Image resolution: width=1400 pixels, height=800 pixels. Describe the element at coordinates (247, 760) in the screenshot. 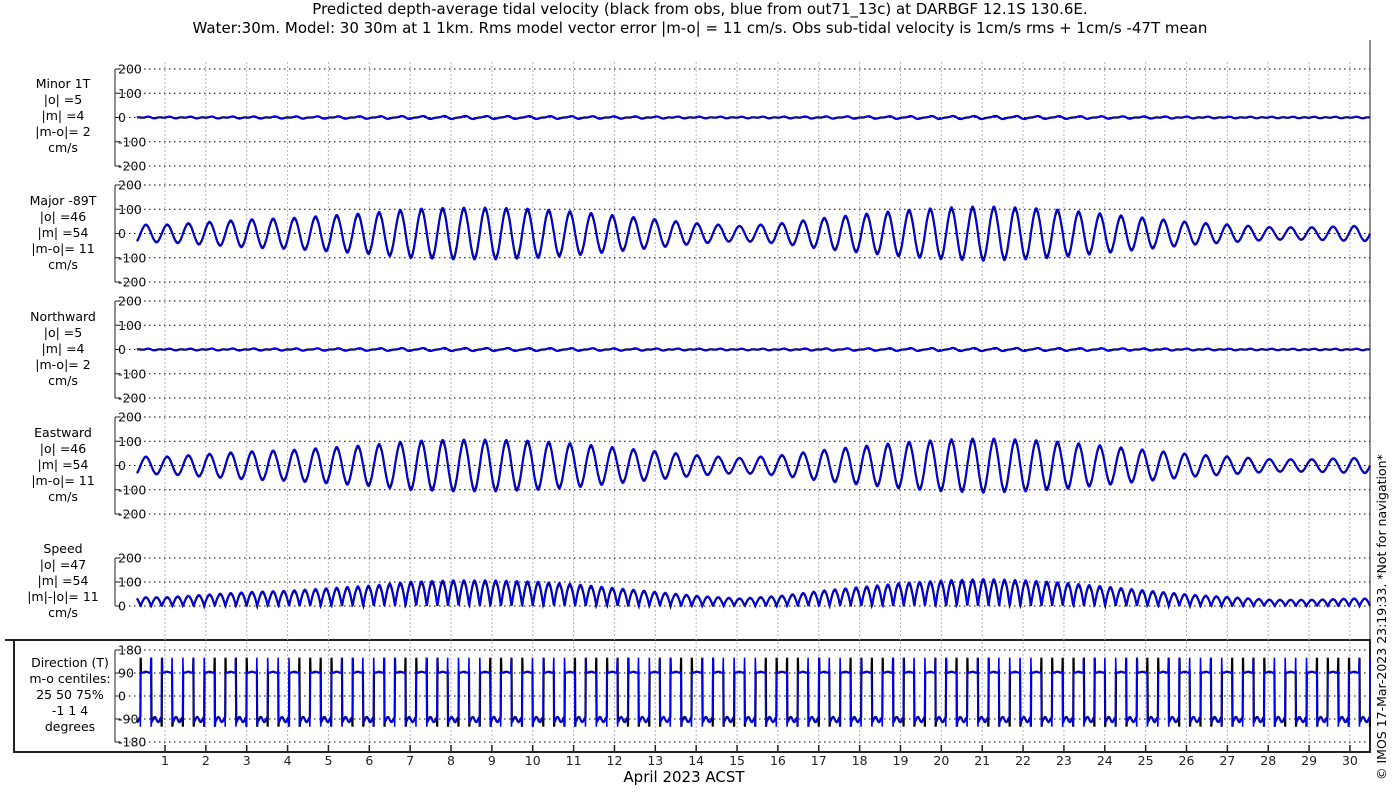

I see `x-tick-label: 3` at that location.